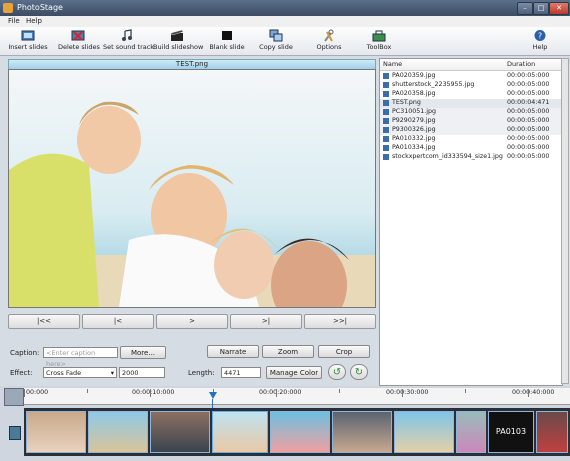  Describe the element at coordinates (344, 351) in the screenshot. I see `crop-button: Crop` at that location.